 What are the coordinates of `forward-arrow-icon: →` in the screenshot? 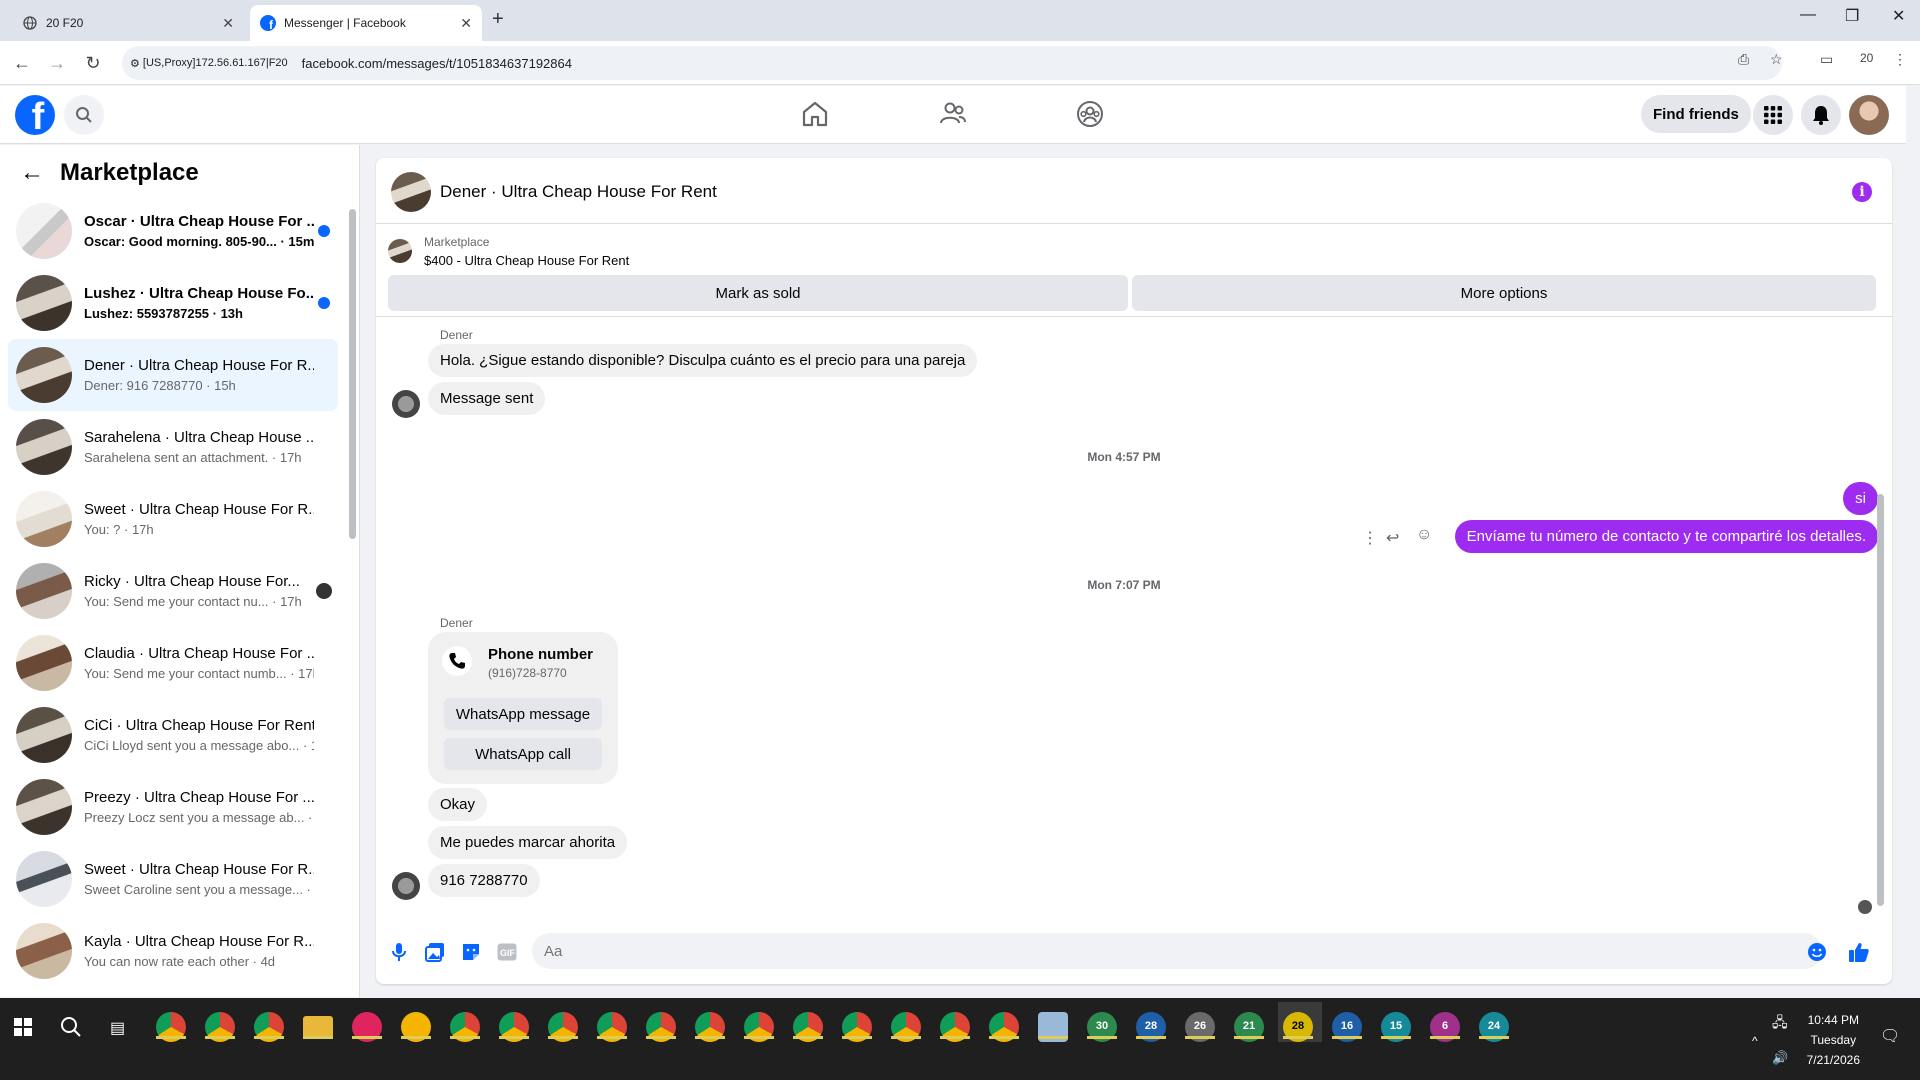 It's located at (57, 63).